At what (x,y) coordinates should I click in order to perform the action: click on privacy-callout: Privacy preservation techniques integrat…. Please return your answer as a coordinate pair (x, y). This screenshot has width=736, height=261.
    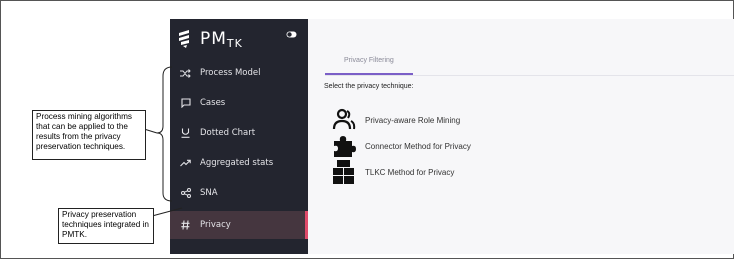
    Looking at the image, I should click on (106, 226).